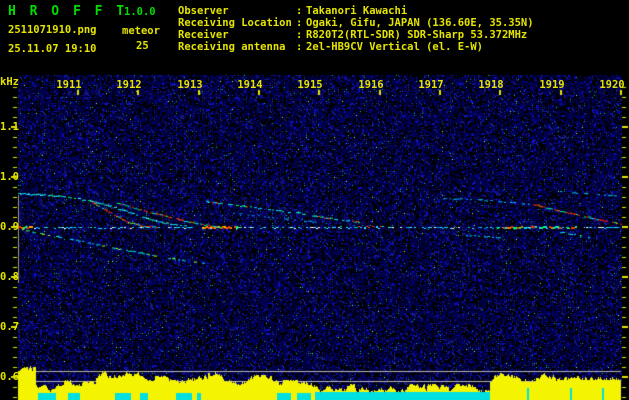  Describe the element at coordinates (310, 85) in the screenshot. I see `time-tick-label-1915: 1915` at that location.